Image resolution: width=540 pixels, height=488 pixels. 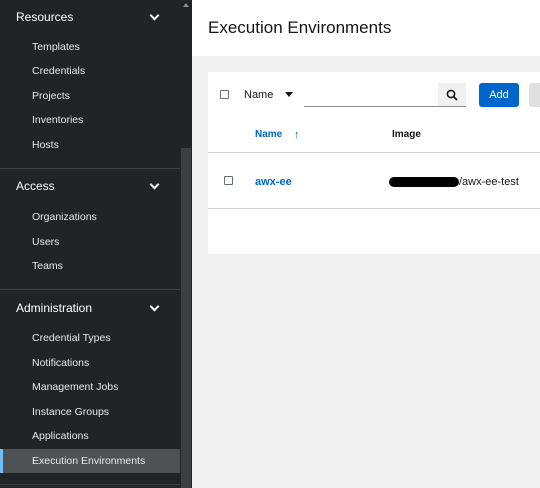 I want to click on select-all-checkbox, so click(x=224, y=94).